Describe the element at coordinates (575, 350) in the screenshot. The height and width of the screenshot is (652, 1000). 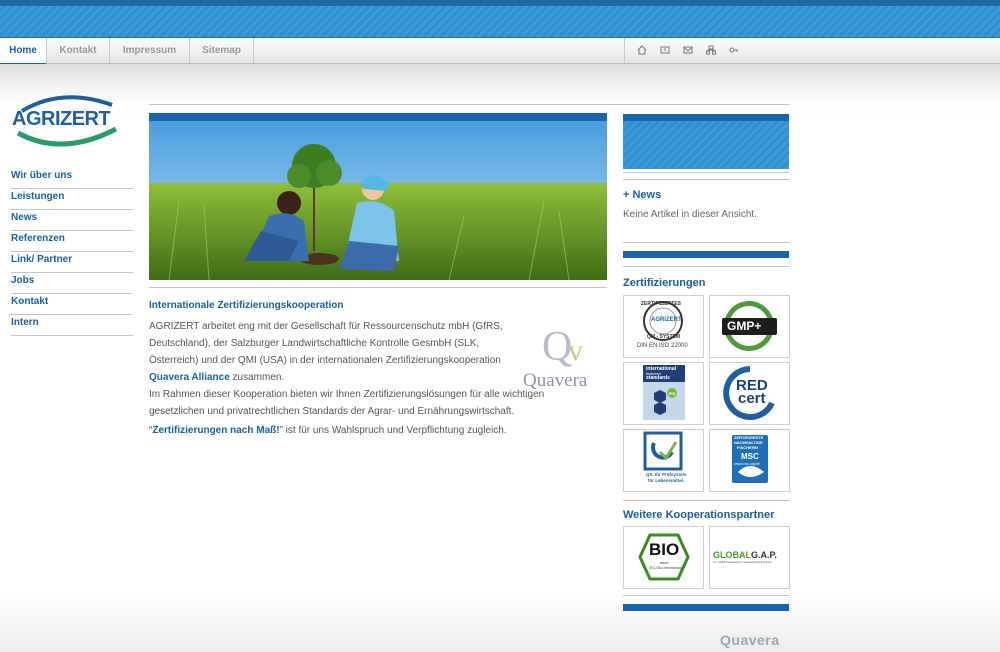
I see `svg-text: v` at that location.